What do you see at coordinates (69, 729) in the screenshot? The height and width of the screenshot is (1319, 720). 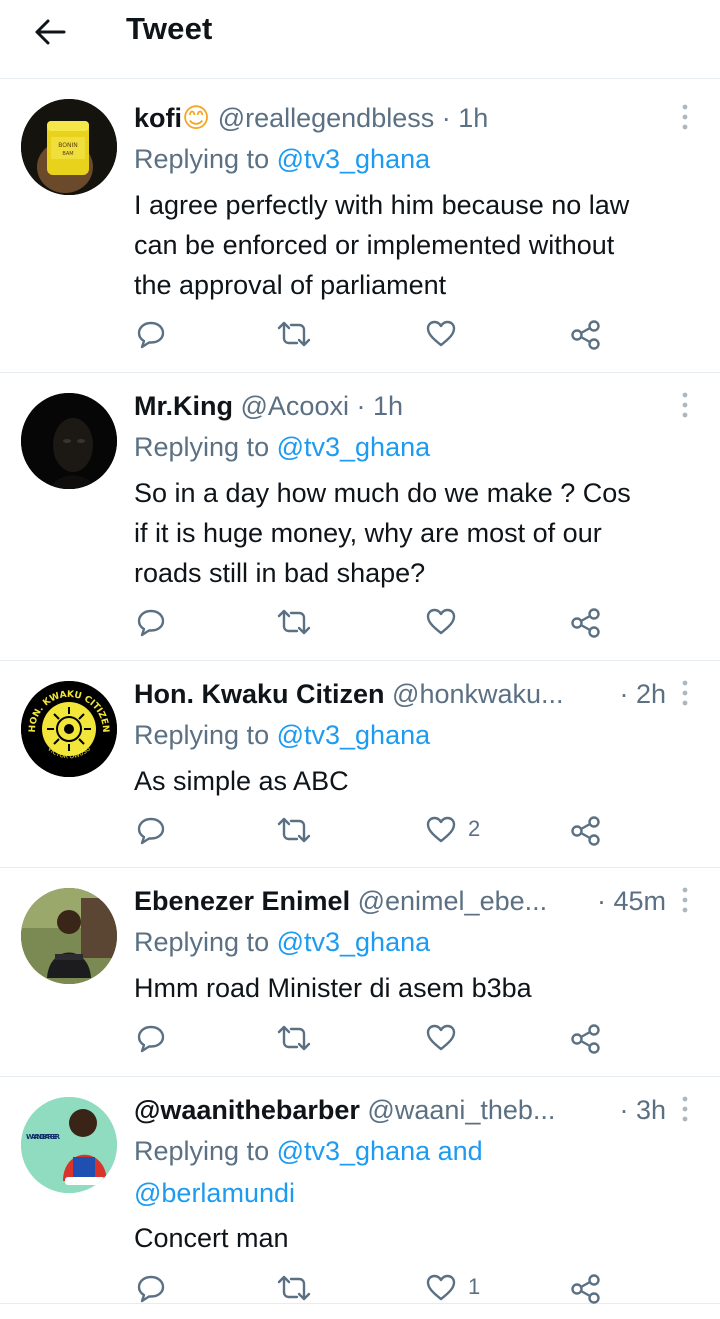 I see `avatar: HON. KWAKU CITIZEN VICTOR OWUSU` at bounding box center [69, 729].